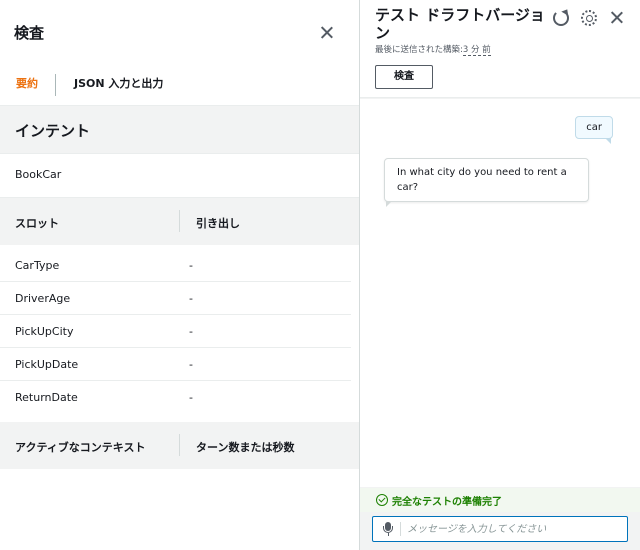  What do you see at coordinates (388, 529) in the screenshot?
I see `microphone-icon` at bounding box center [388, 529].